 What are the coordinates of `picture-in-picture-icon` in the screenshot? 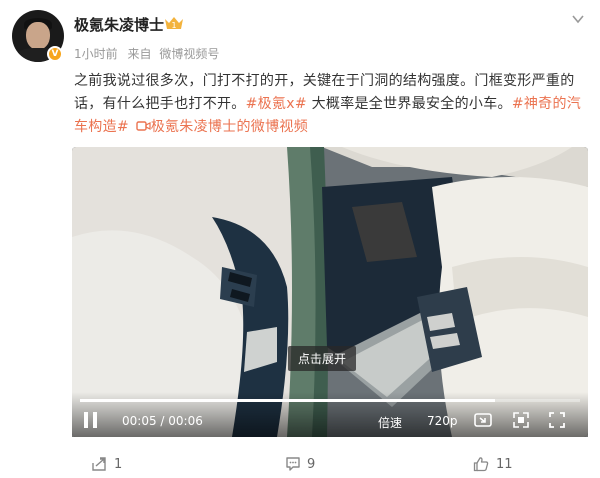 It's located at (483, 420).